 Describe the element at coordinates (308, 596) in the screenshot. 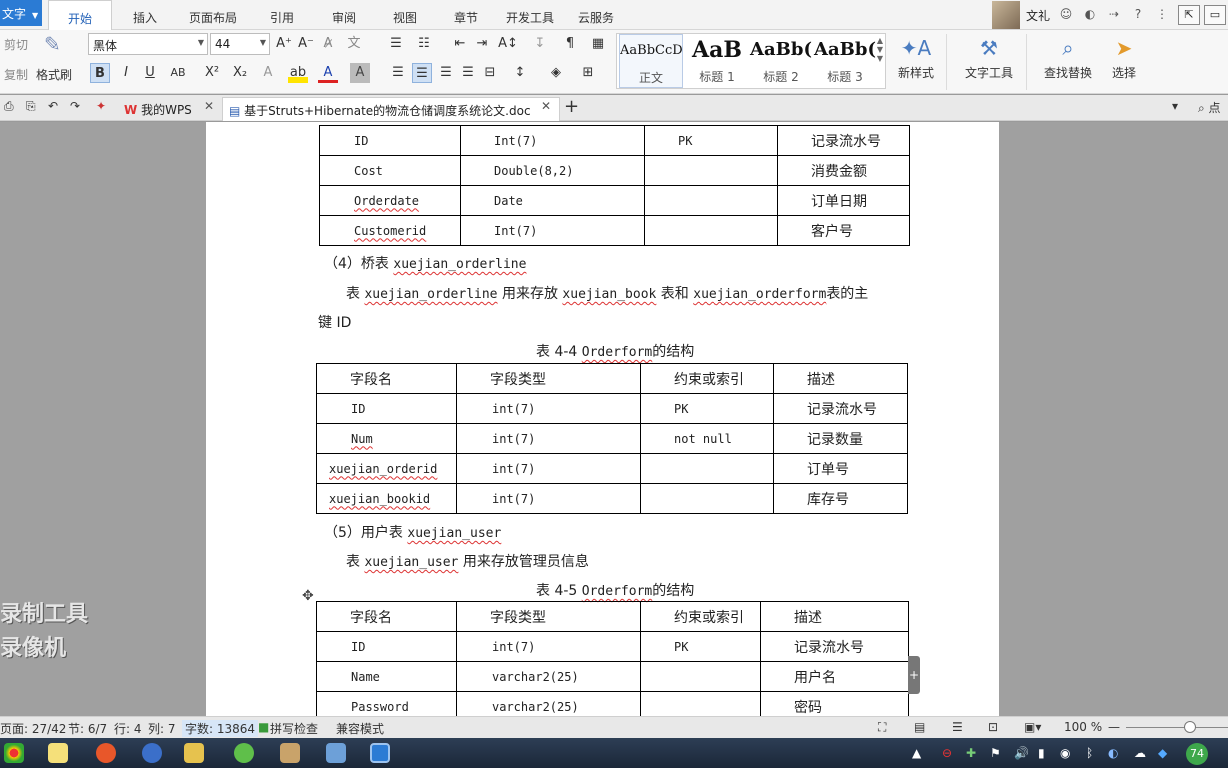

I see `table-move-handle-icon: ✥` at that location.